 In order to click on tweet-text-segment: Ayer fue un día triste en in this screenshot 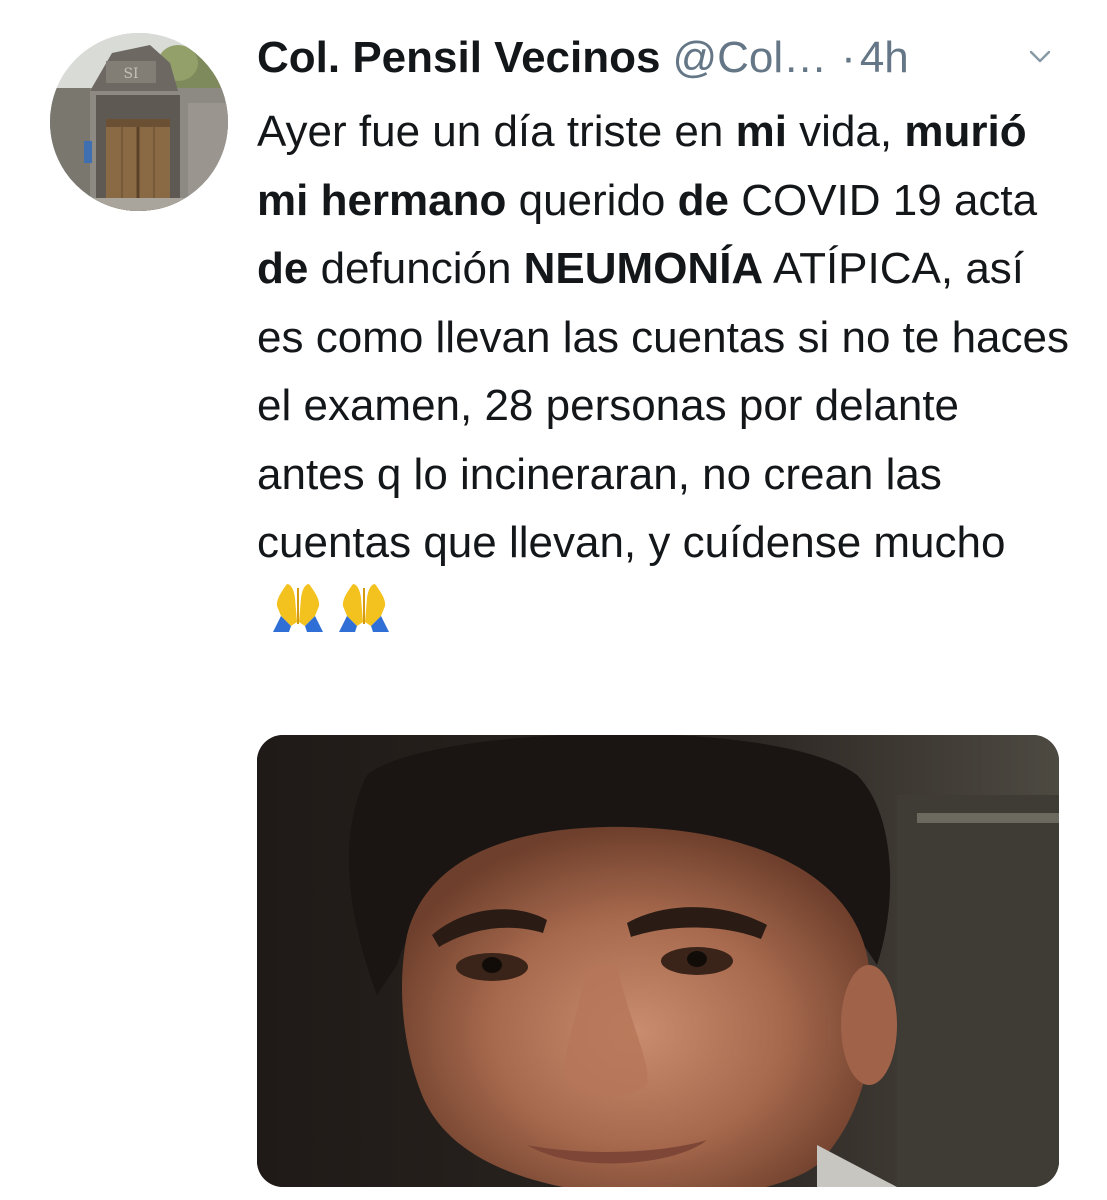, I will do `click(496, 131)`.